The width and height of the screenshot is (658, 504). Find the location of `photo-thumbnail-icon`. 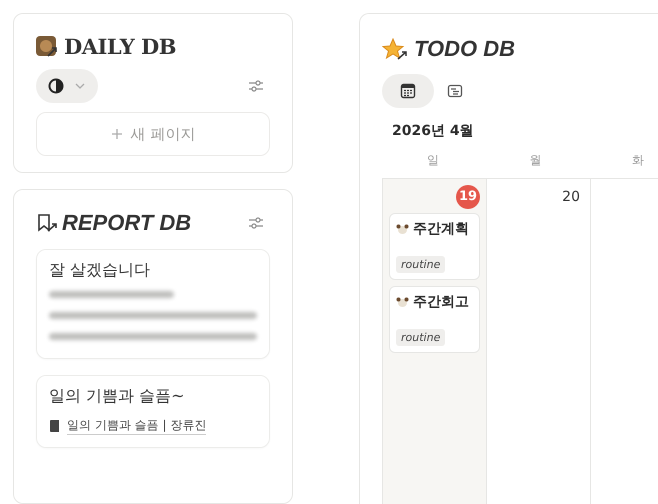

photo-thumbnail-icon is located at coordinates (47, 47).